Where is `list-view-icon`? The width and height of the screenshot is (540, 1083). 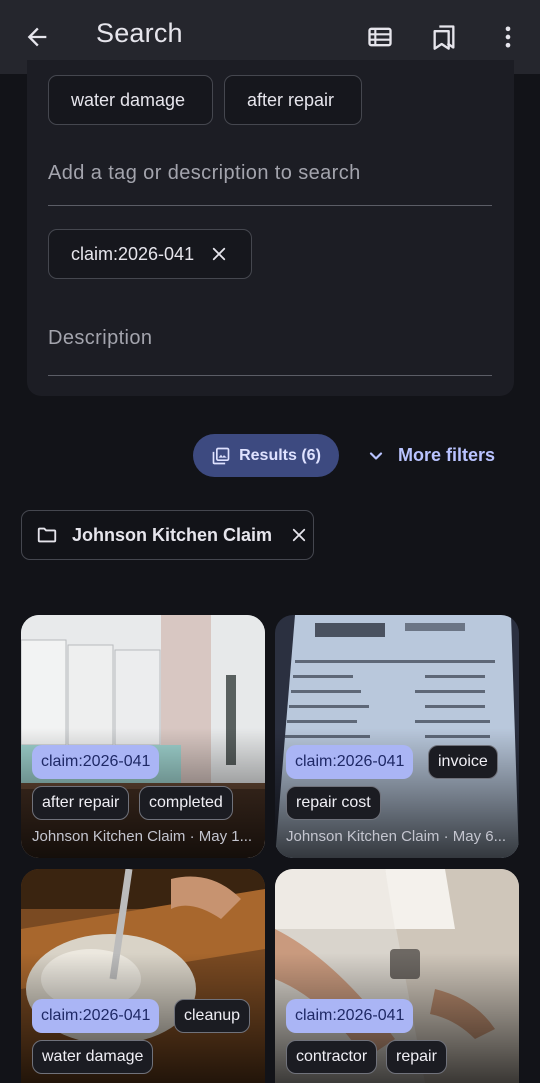
list-view-icon is located at coordinates (380, 37).